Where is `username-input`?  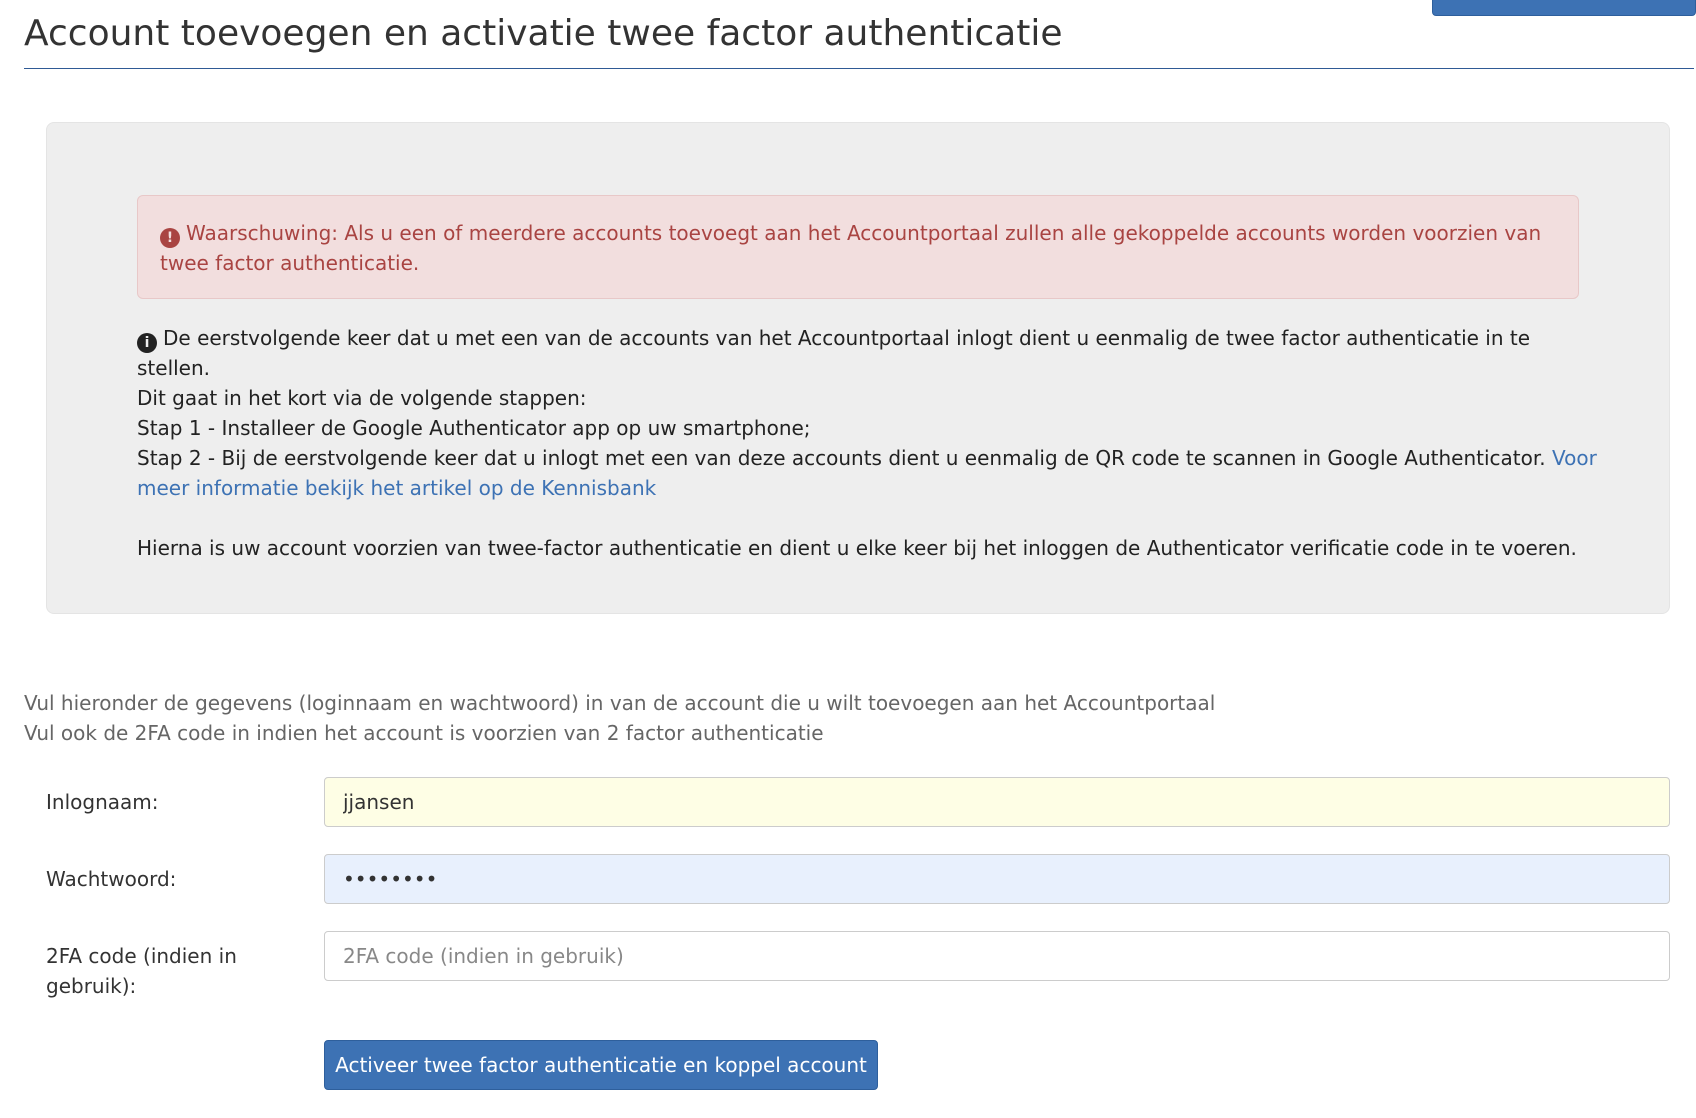 username-input is located at coordinates (997, 802).